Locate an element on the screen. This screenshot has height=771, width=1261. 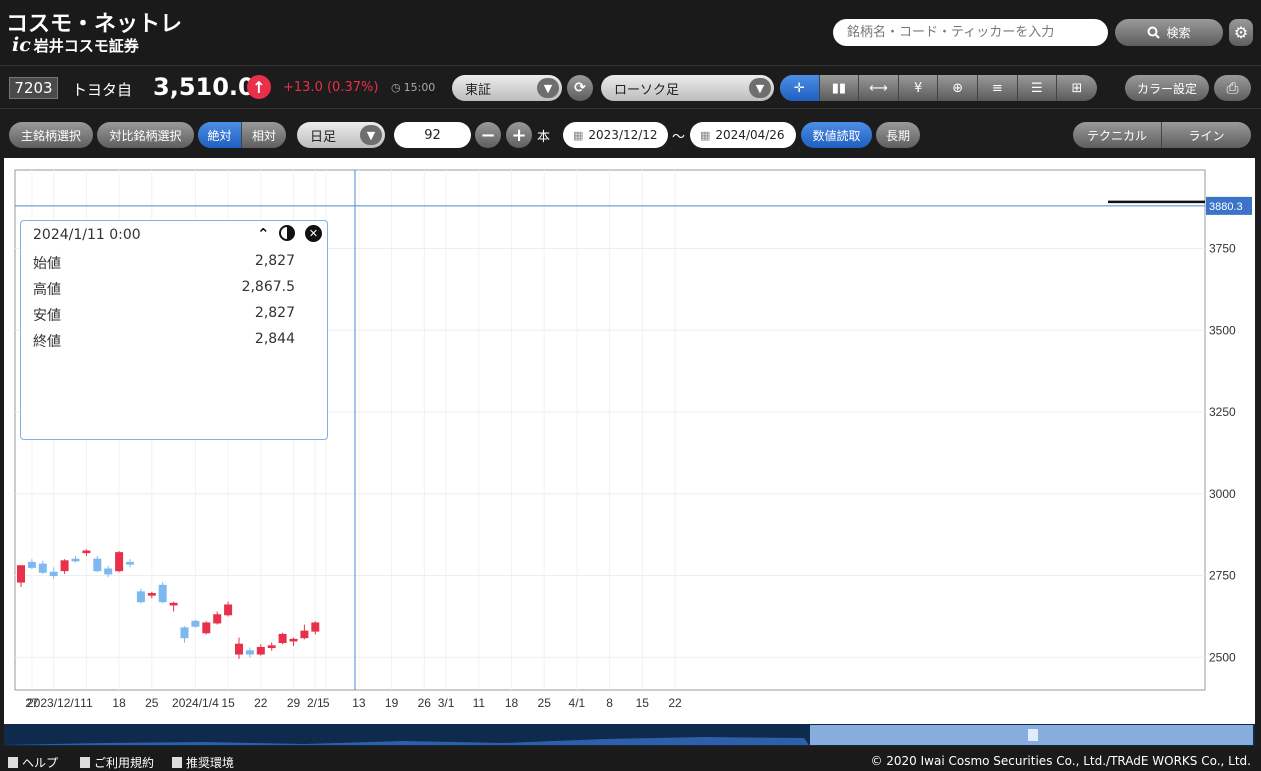
crosshair-price-label: 3880.3 is located at coordinates (1226, 207).